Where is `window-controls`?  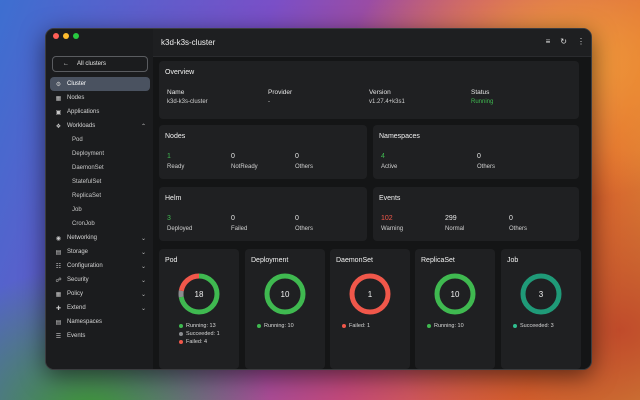
window-controls is located at coordinates (66, 36).